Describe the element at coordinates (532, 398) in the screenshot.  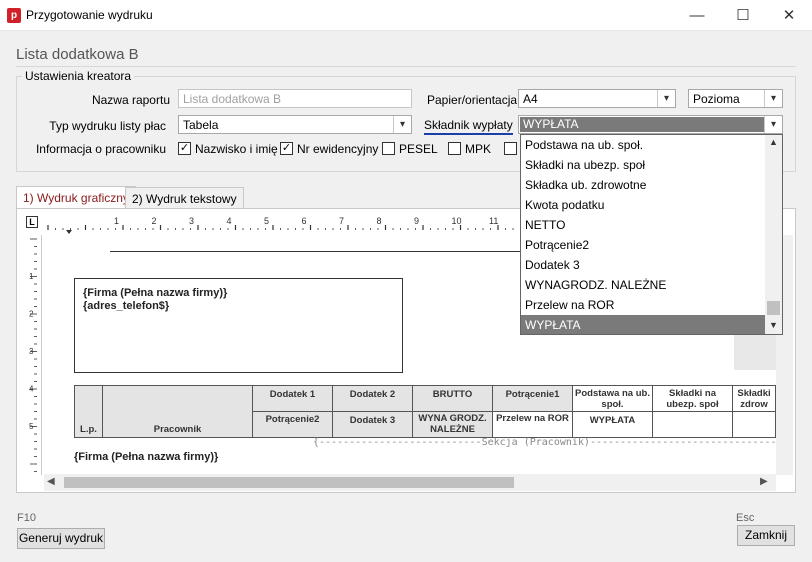
I see `header-cell: Potrącenie1` at that location.